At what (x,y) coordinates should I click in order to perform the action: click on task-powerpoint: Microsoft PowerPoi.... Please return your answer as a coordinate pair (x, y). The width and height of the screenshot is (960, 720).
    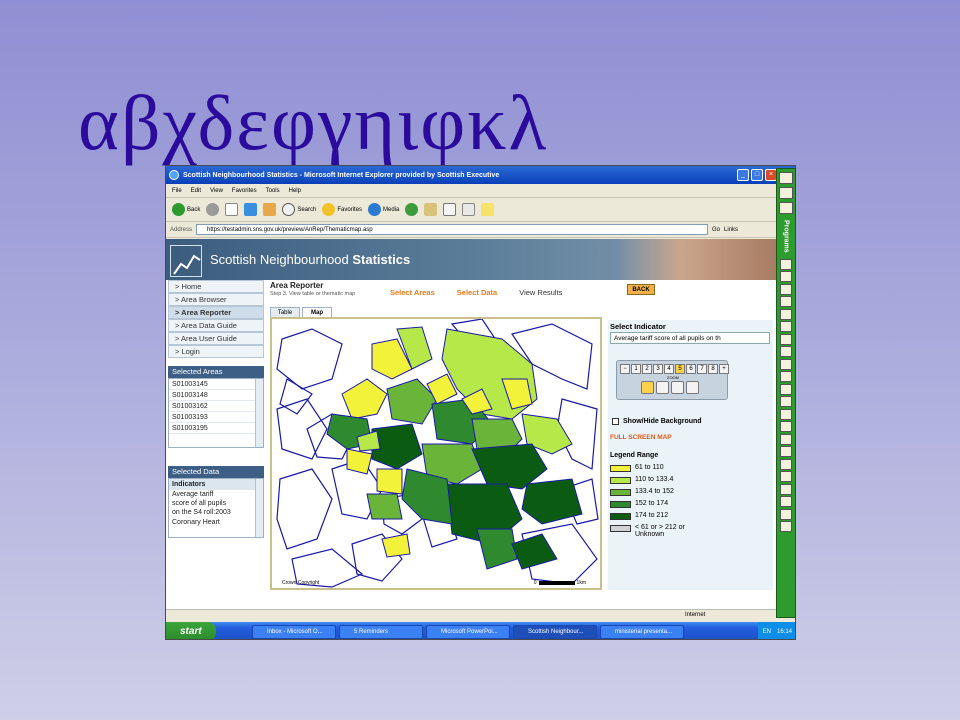
    Looking at the image, I should click on (468, 631).